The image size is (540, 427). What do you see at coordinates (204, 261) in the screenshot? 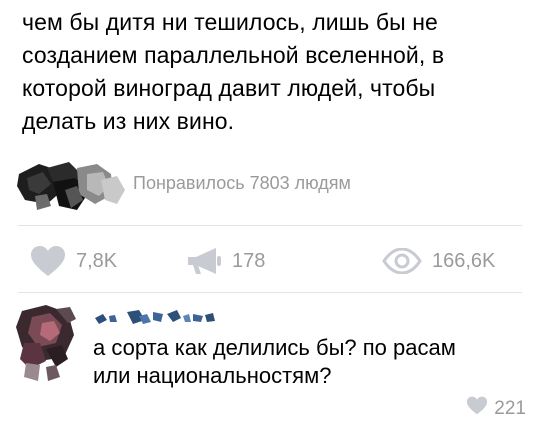
I see `megaphone-icon` at bounding box center [204, 261].